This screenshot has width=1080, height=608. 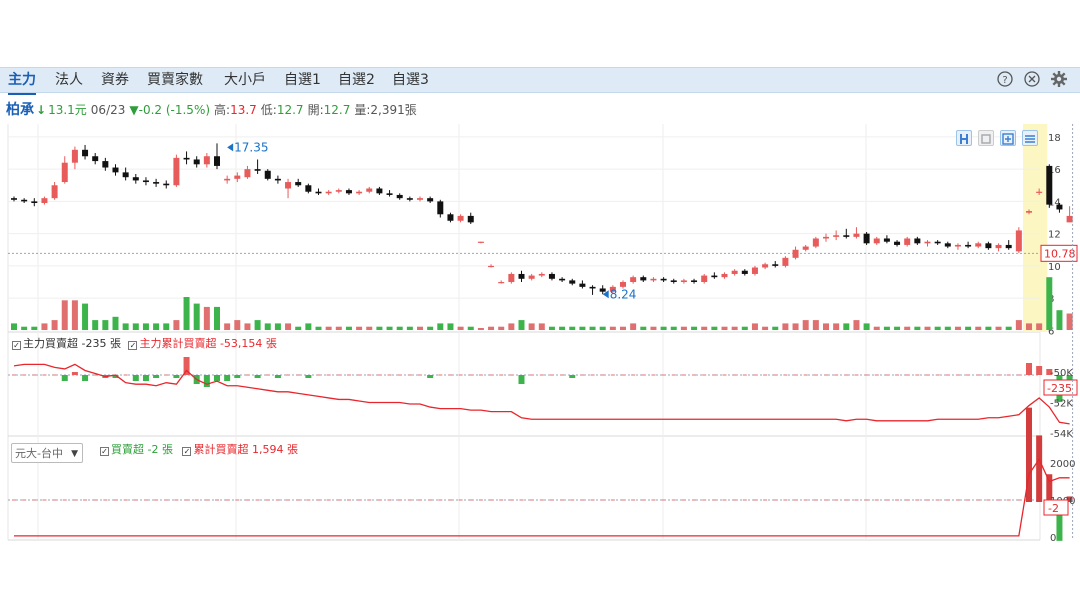 What do you see at coordinates (72, 343) in the screenshot?
I see `main-force-net-label: 主力買賣超 -235 張` at bounding box center [72, 343].